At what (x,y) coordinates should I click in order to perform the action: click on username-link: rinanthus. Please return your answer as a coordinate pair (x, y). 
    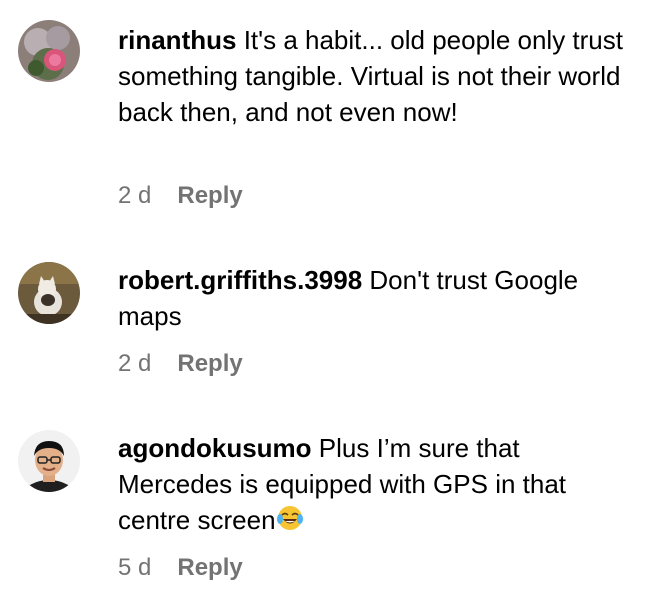
    Looking at the image, I should click on (177, 40).